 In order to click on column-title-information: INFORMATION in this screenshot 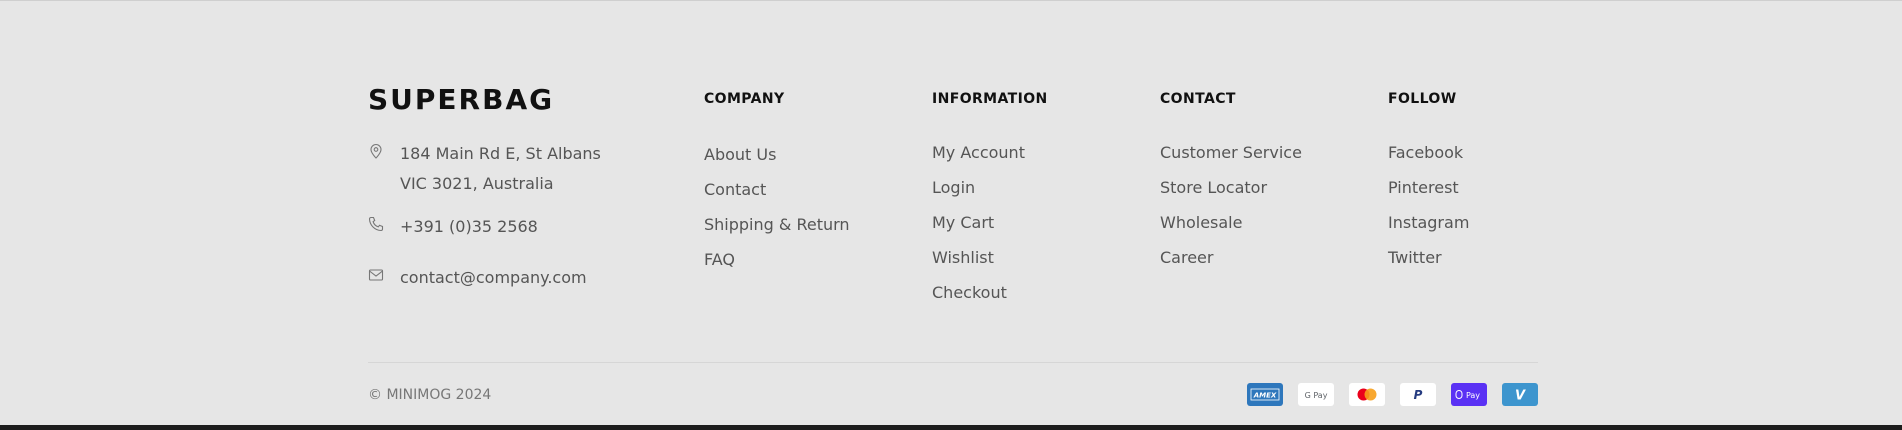, I will do `click(990, 99)`.